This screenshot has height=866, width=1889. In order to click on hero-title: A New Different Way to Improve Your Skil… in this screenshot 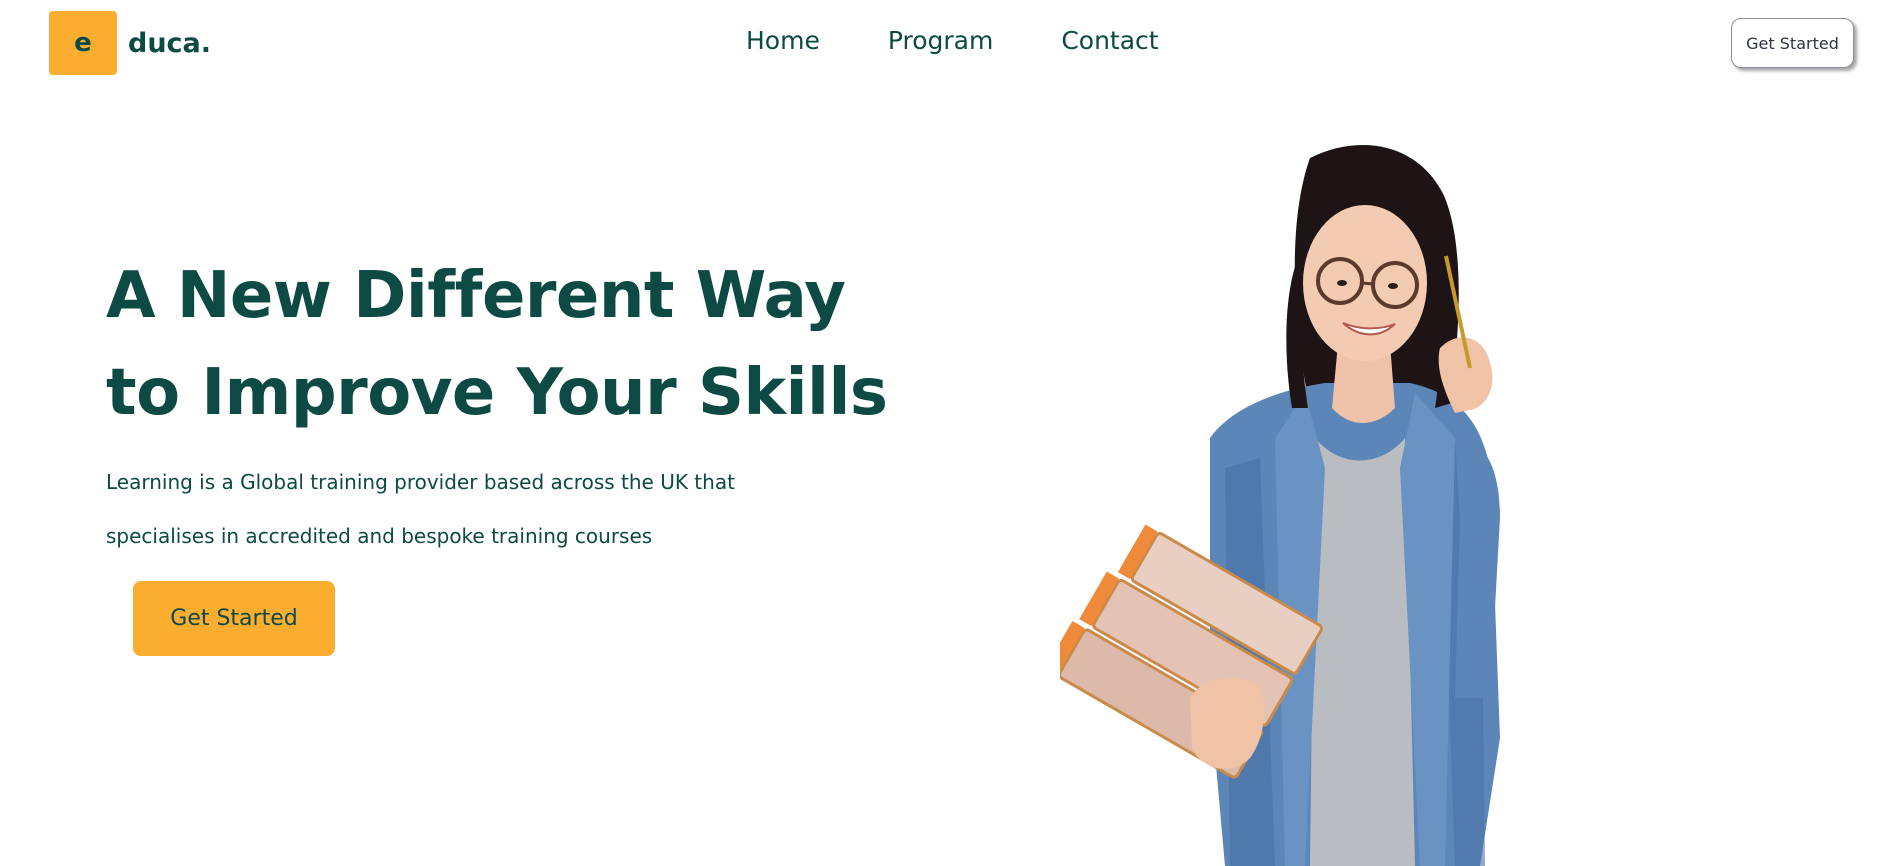, I will do `click(497, 345)`.